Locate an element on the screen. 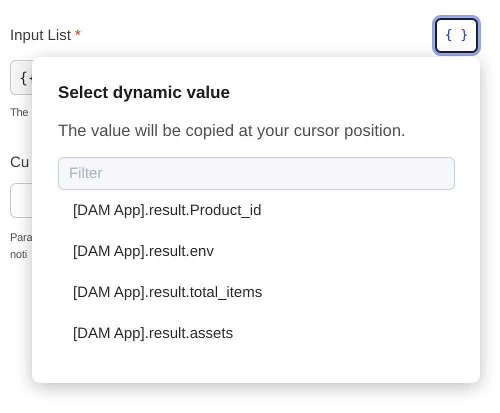 The image size is (500, 413). popover-title: Select dynamic value is located at coordinates (144, 93).